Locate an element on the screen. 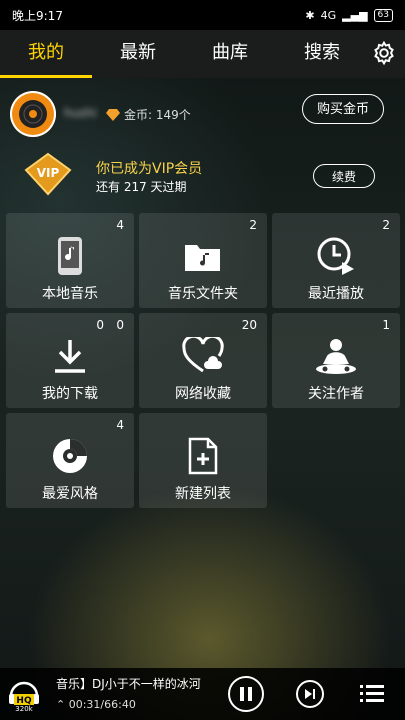  tile-label: 音乐文件夹 is located at coordinates (203, 294).